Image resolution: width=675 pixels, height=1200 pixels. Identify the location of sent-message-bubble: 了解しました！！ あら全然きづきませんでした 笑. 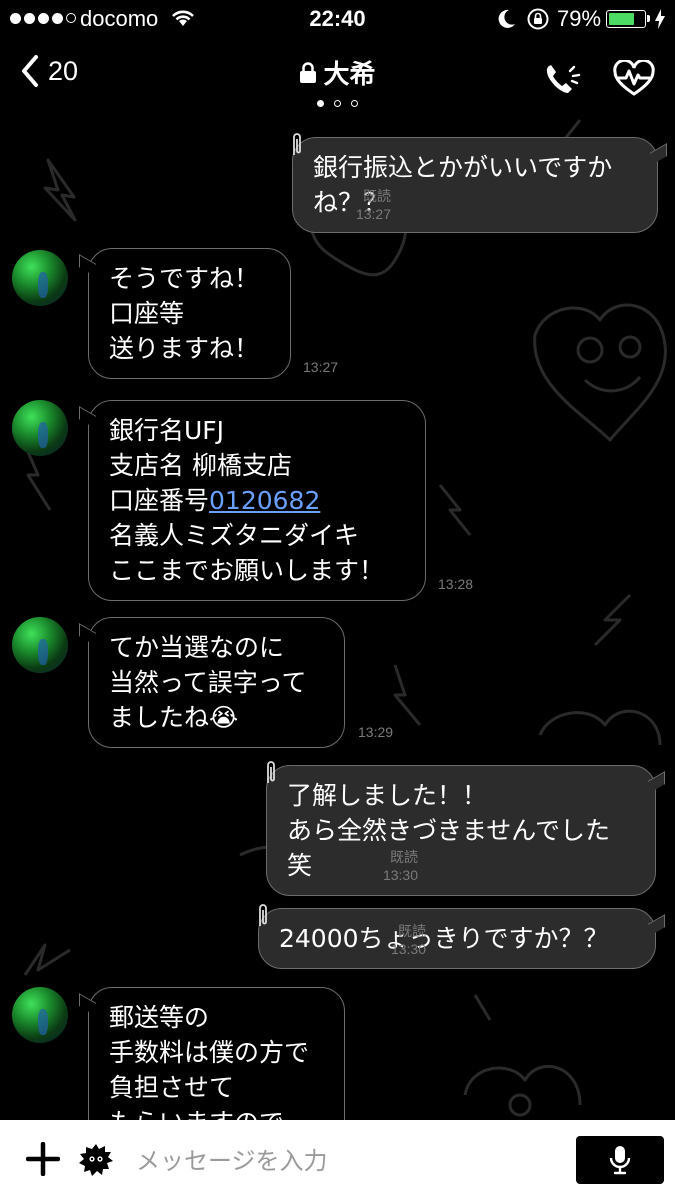
(461, 830).